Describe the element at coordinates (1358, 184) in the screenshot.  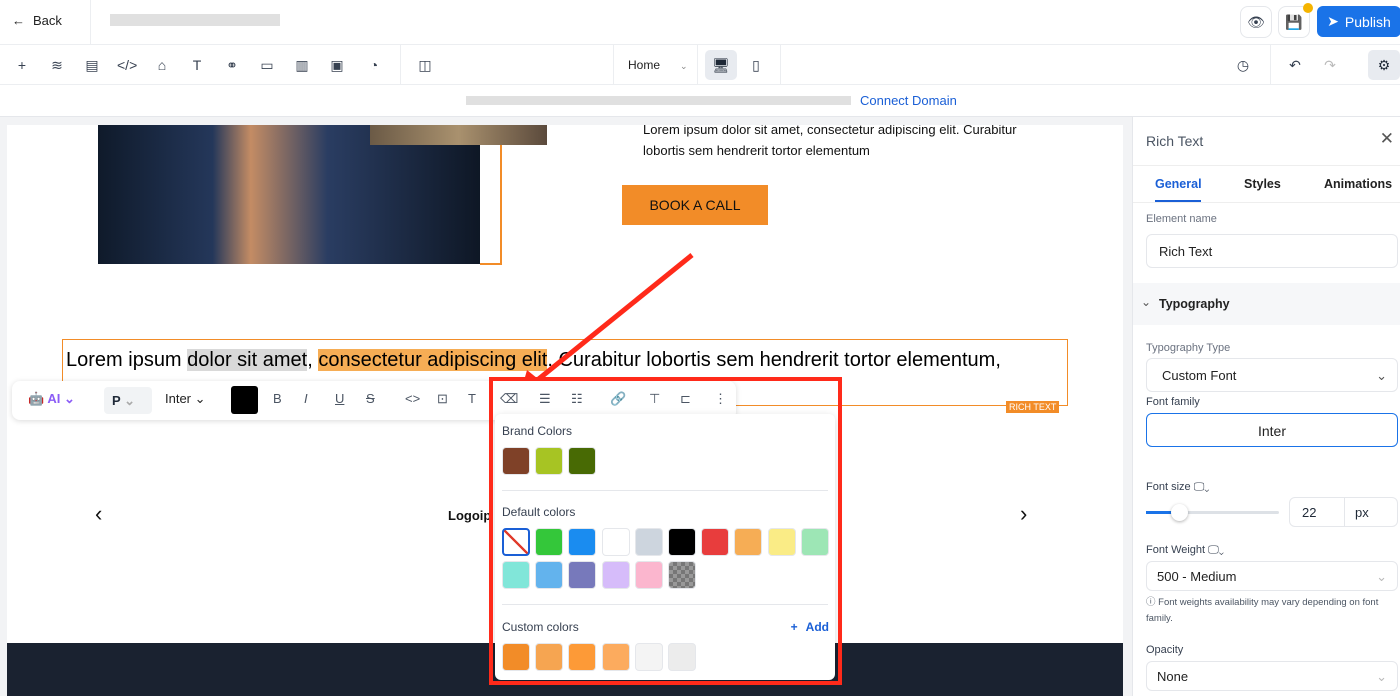
I see `tab-animations: Animations` at that location.